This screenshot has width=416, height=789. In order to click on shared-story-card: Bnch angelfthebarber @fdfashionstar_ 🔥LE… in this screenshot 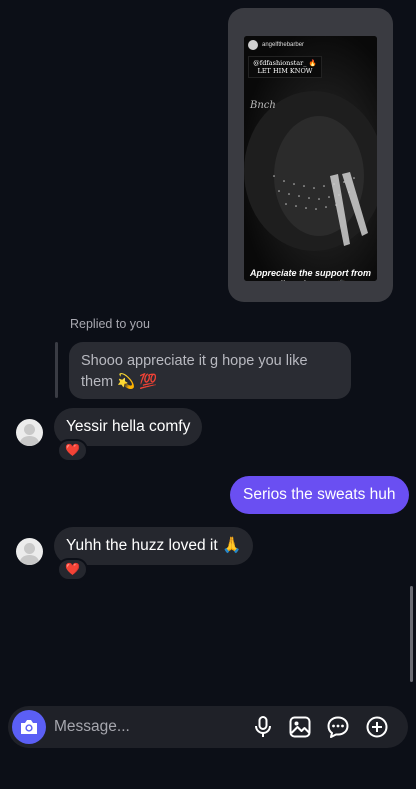, I will do `click(310, 155)`.